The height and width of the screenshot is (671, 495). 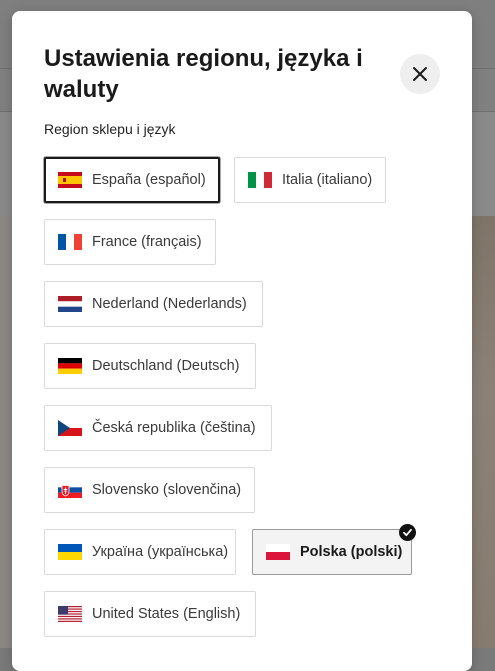 I want to click on option-poland: Polska (polski), so click(x=332, y=552).